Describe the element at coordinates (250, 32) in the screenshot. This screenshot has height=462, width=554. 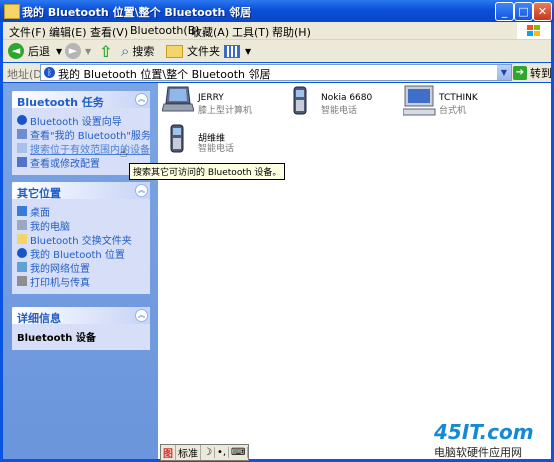
I see `menu-tools: 工具(T)` at that location.